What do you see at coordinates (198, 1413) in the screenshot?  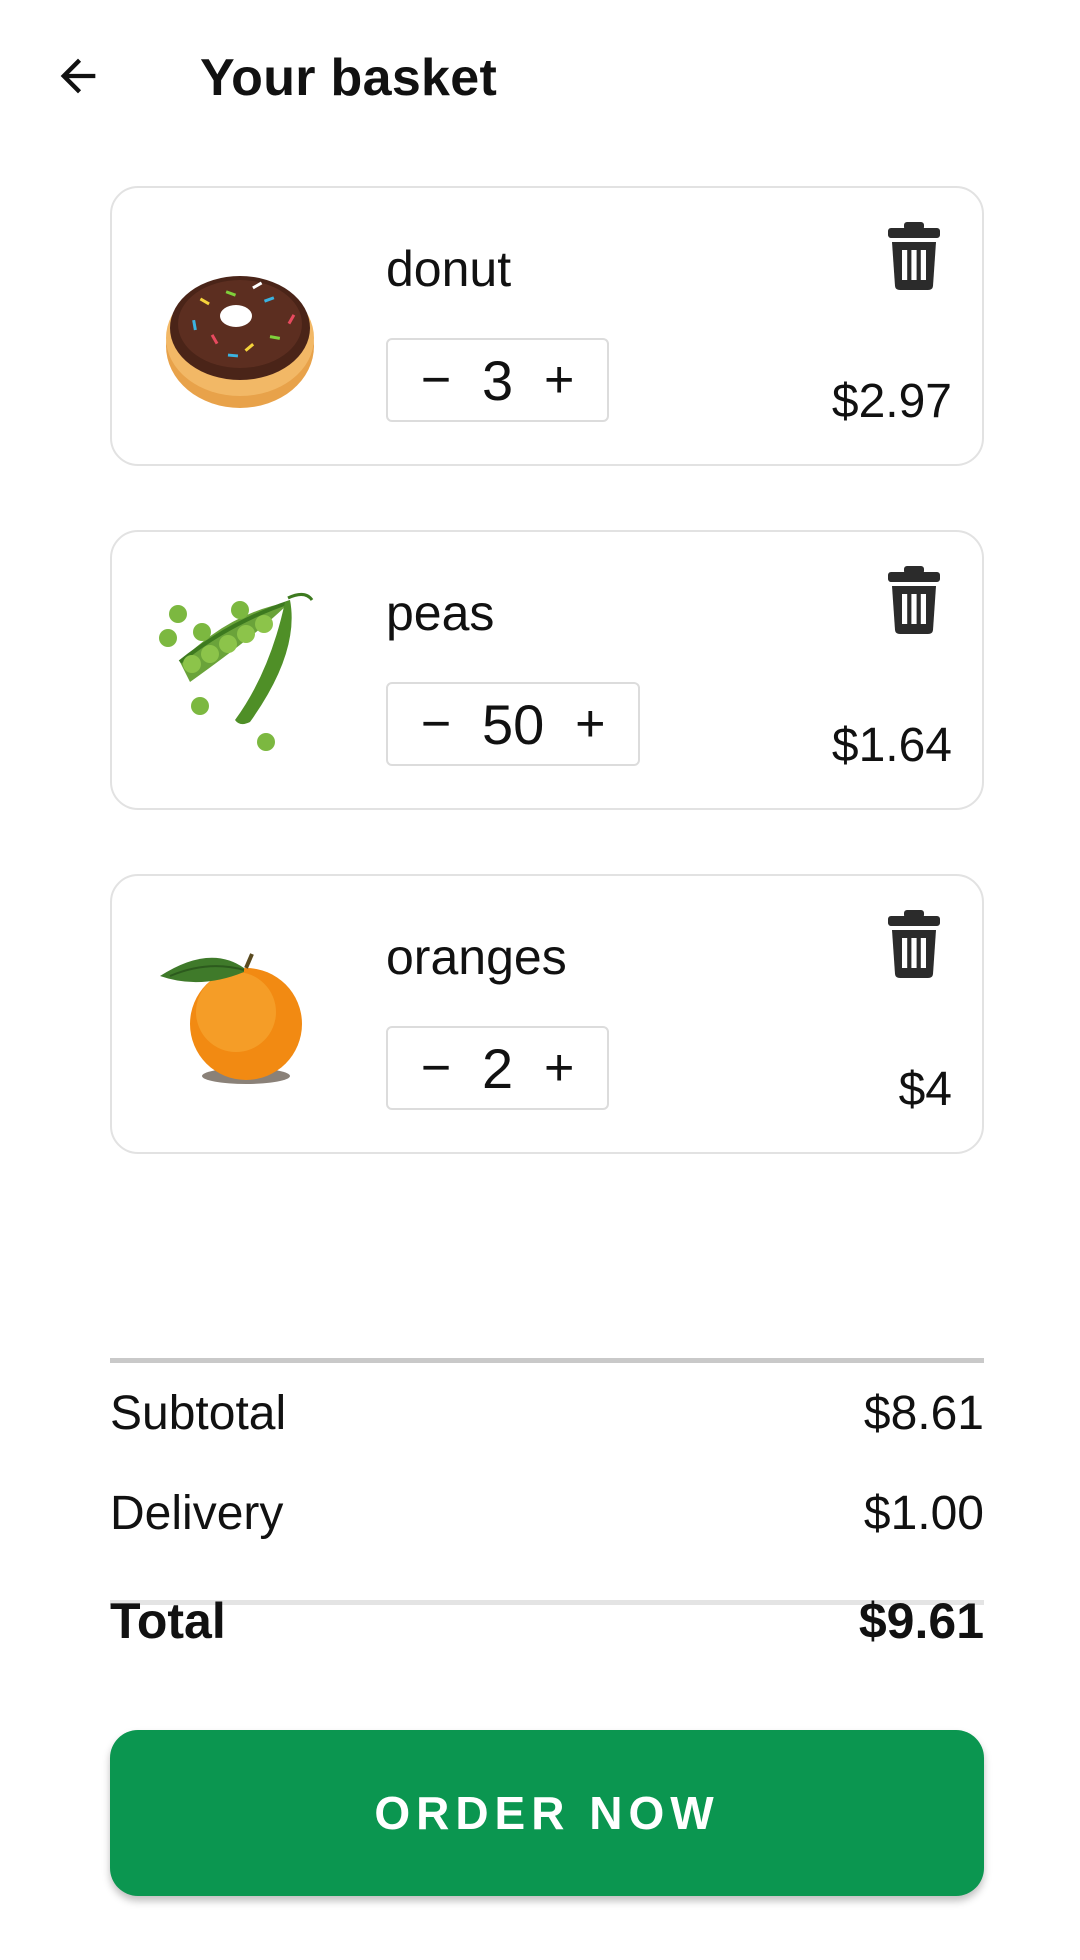 I see `subtotal-label: Subtotal` at bounding box center [198, 1413].